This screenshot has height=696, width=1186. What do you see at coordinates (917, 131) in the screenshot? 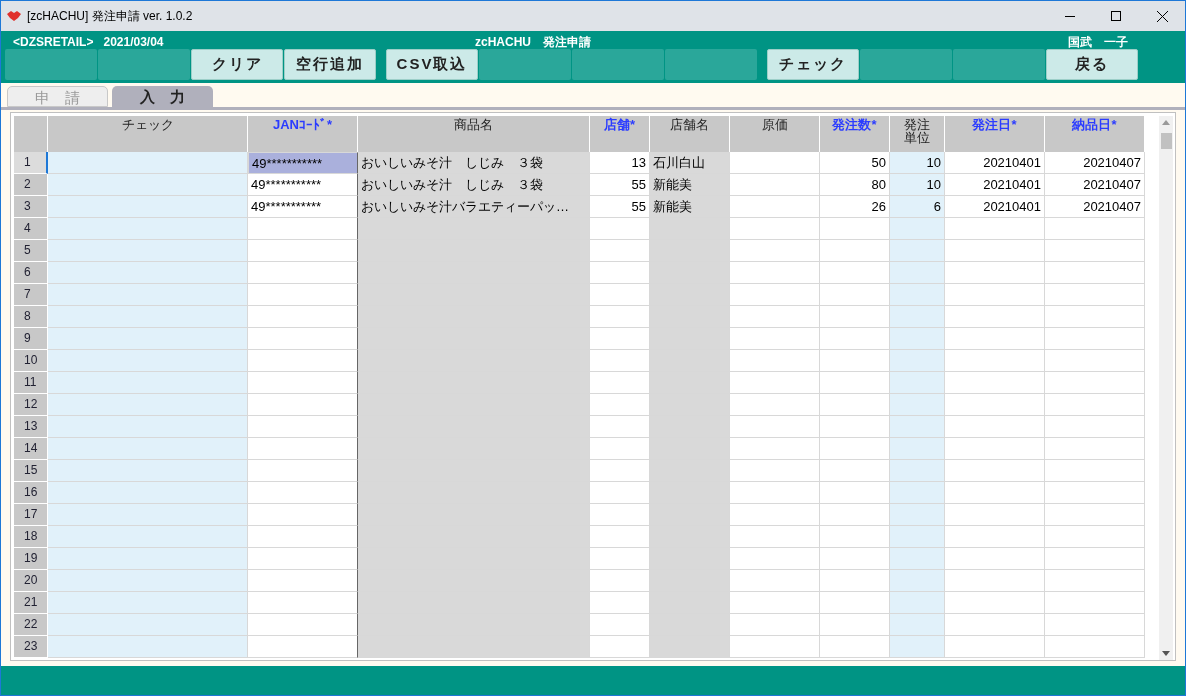
I see `column-label: 発注単位` at bounding box center [917, 131].